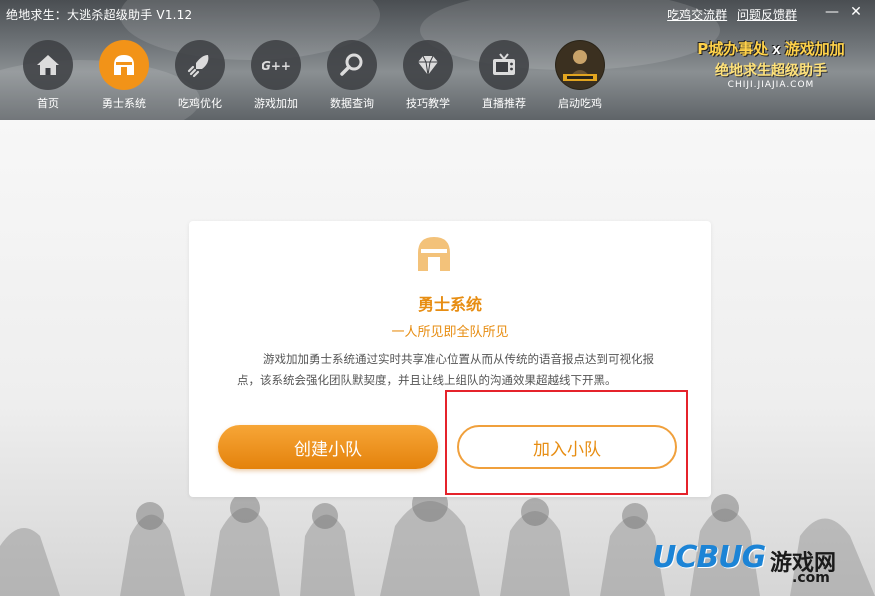  Describe the element at coordinates (200, 103) in the screenshot. I see `nav-label: 吃鸡优化` at that location.